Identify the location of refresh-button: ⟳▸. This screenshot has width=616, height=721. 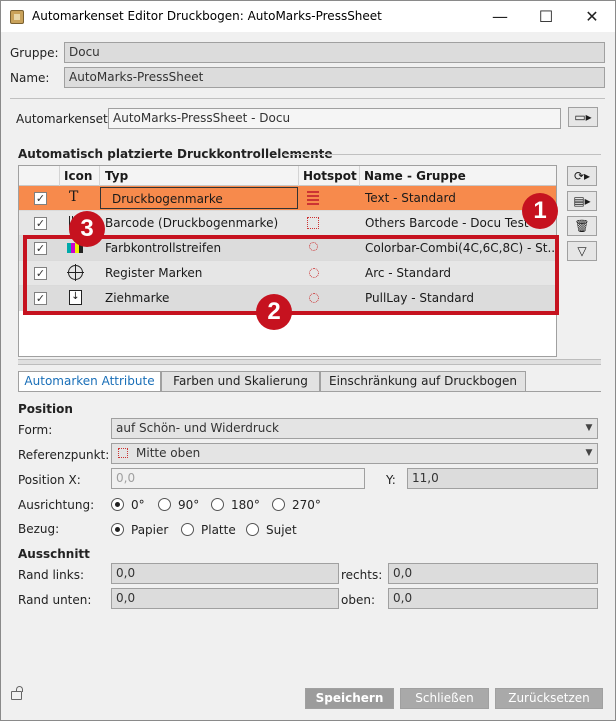
(582, 176).